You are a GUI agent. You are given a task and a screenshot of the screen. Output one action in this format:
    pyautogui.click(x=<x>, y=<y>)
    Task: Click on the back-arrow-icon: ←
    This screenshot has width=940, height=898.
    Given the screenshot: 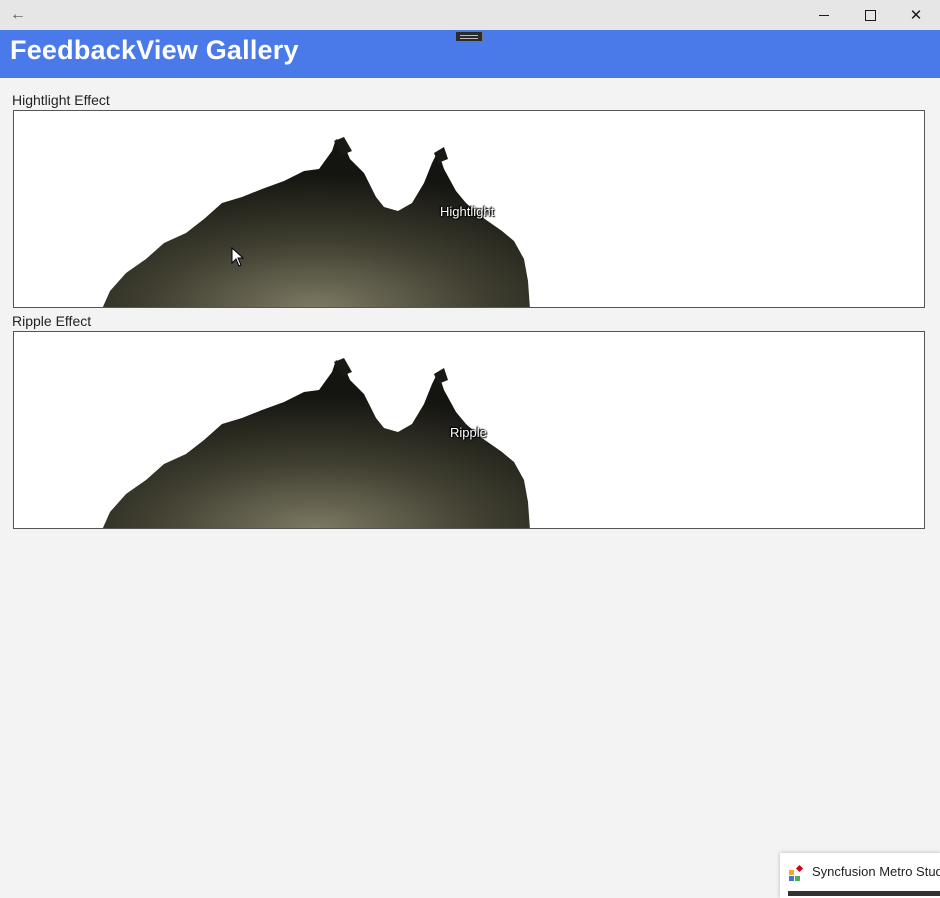 What is the action you would take?
    pyautogui.click(x=18, y=14)
    